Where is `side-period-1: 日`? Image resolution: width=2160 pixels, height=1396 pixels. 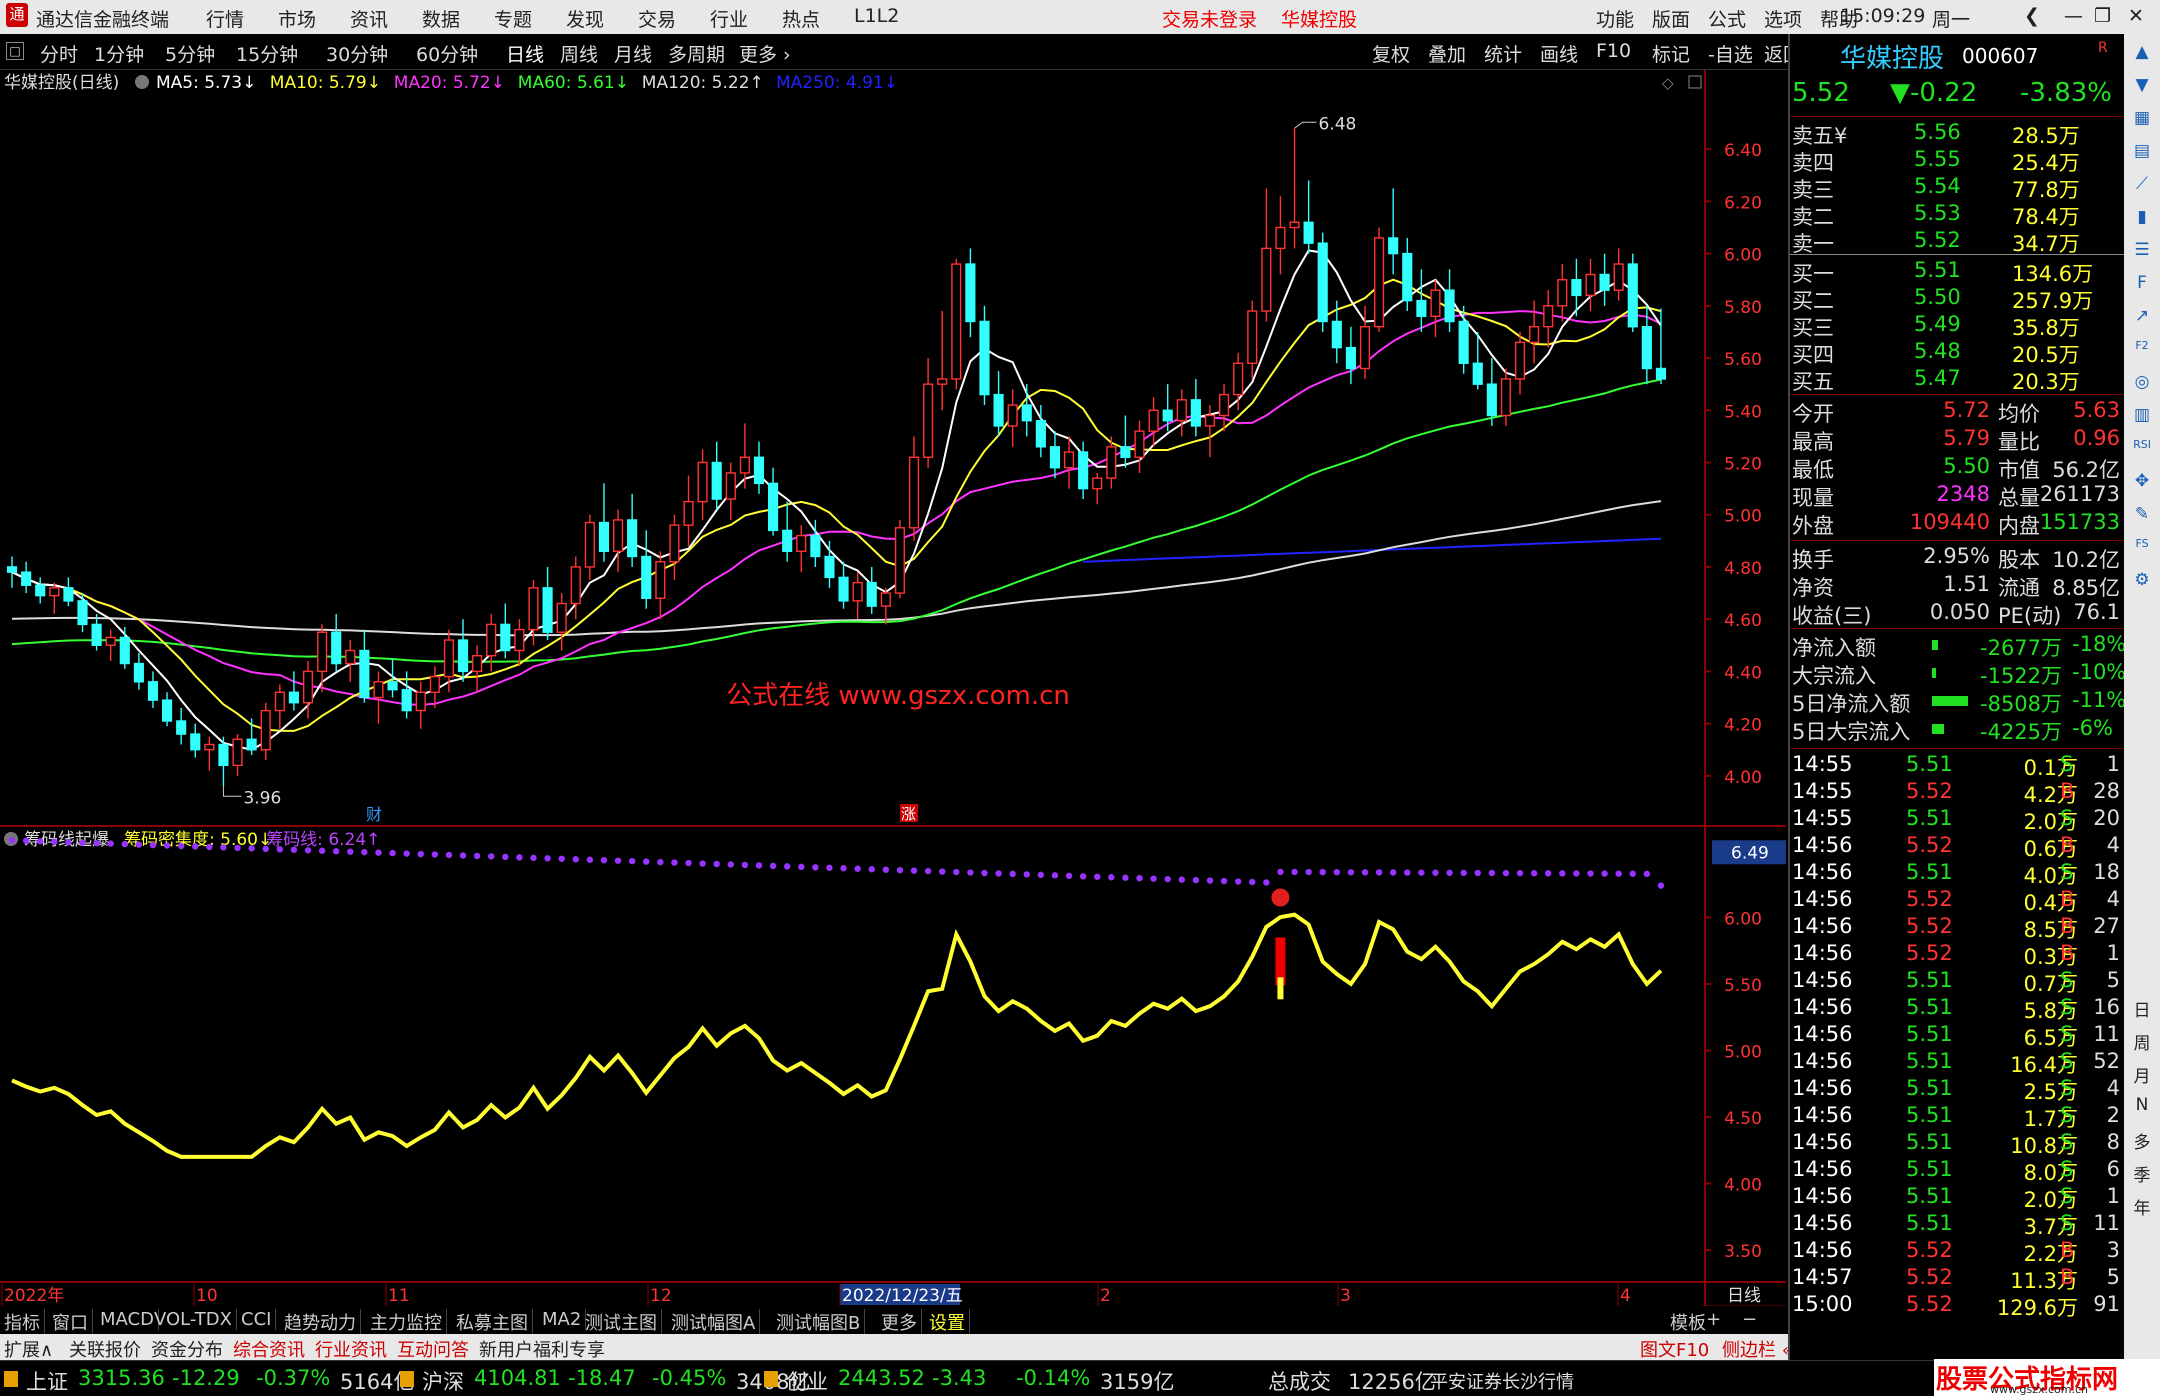
side-period-1: 日 is located at coordinates (2142, 1008).